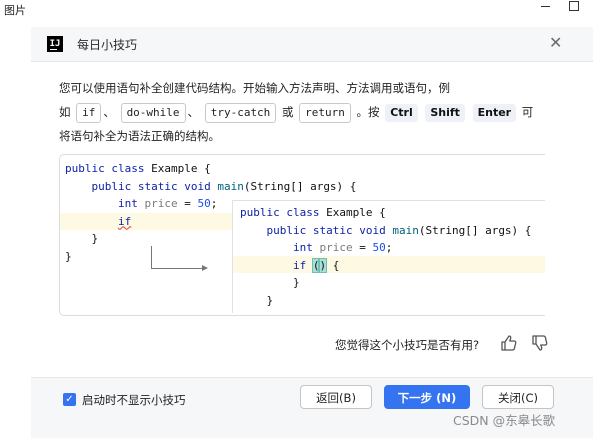 The width and height of the screenshot is (605, 438). Describe the element at coordinates (69, 399) in the screenshot. I see `dont-show-checkbox: ✓` at that location.